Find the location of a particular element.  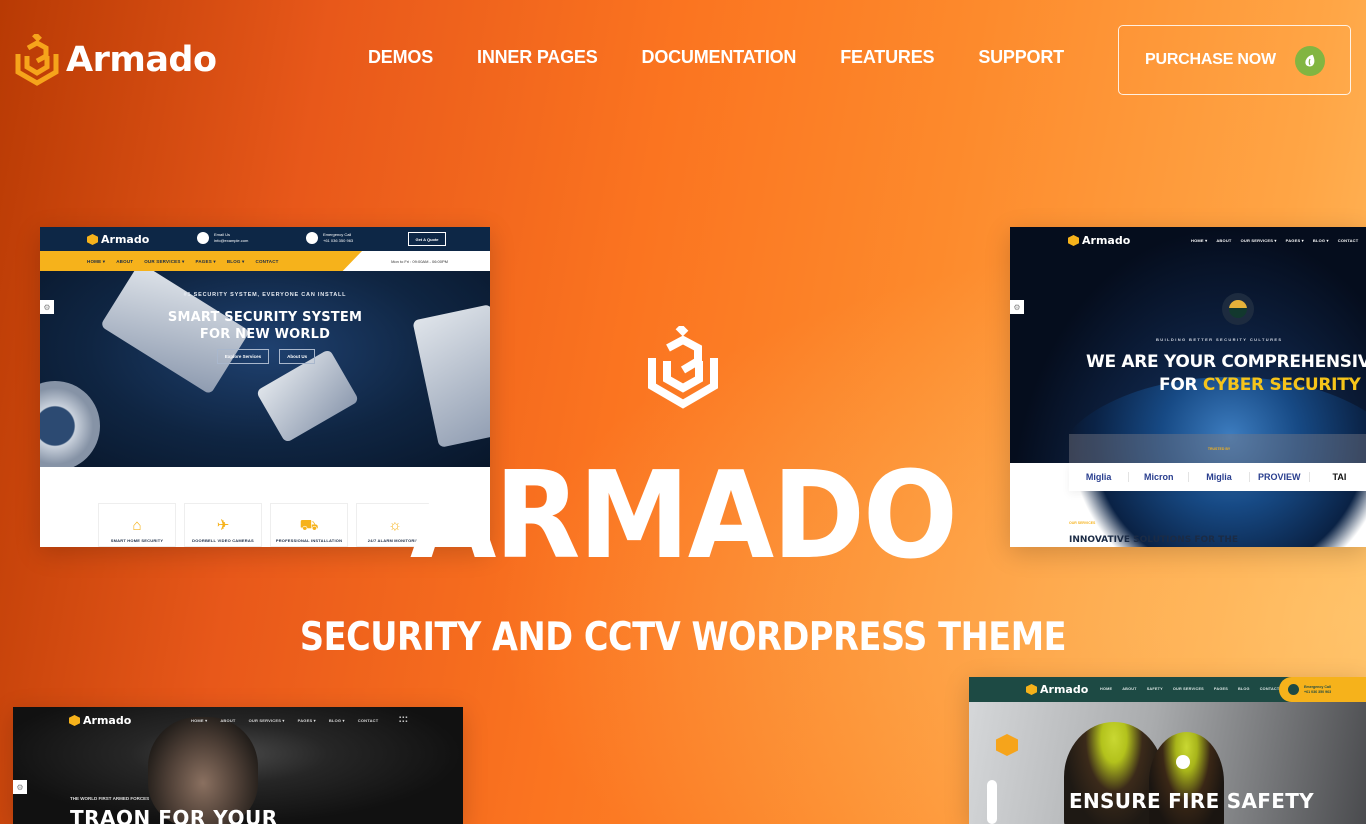

preview-title: TRAON FOR YOUR is located at coordinates (174, 815).